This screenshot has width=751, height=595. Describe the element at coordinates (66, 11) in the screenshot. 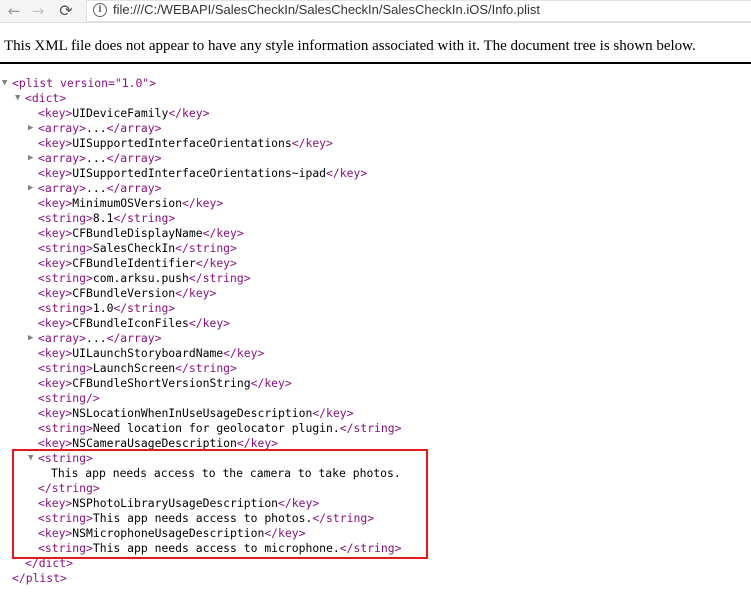

I see `reload-icon: ⟳` at that location.